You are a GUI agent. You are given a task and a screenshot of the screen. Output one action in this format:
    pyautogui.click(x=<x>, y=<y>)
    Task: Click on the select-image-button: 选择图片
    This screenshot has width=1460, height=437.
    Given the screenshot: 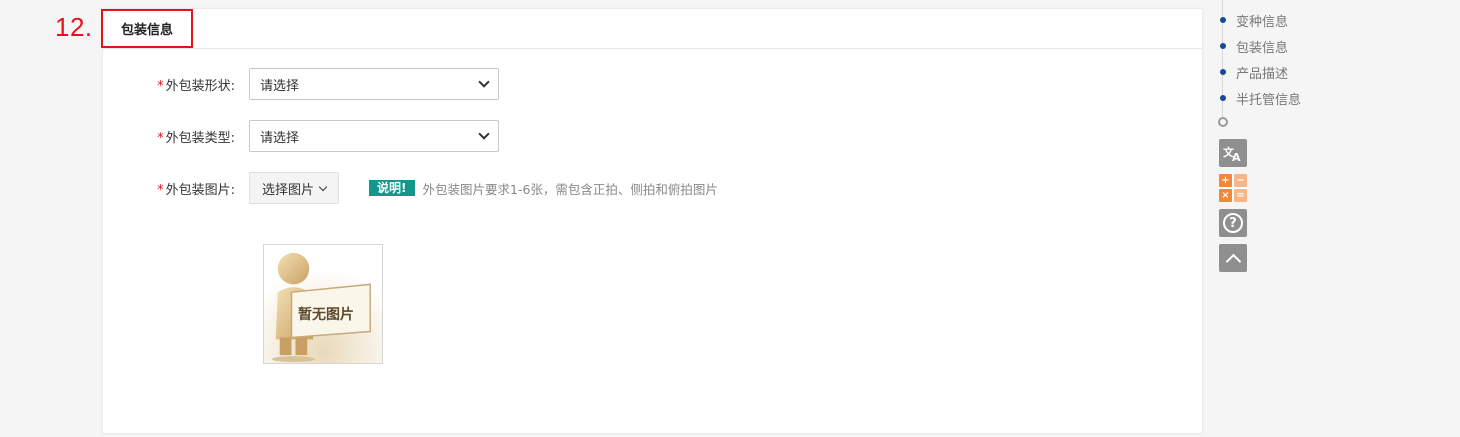 What is the action you would take?
    pyautogui.click(x=294, y=188)
    